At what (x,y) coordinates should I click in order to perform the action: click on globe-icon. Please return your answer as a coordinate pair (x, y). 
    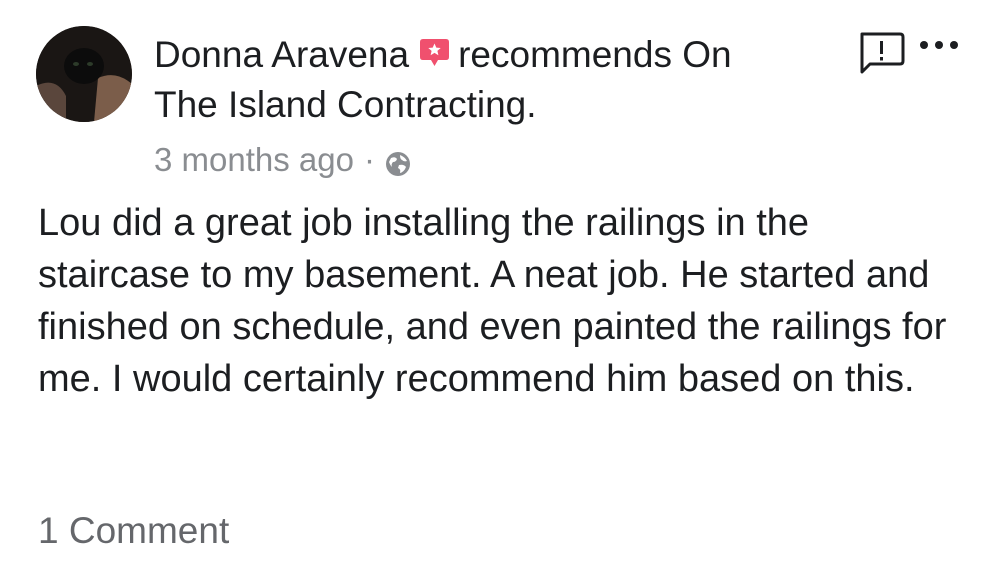
    Looking at the image, I should click on (398, 161).